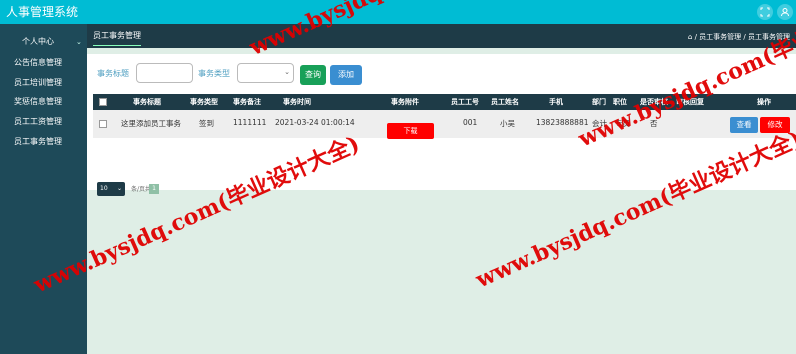  I want to click on sidebar-item-personal-center: 个人中心 ⌄, so click(43, 42).